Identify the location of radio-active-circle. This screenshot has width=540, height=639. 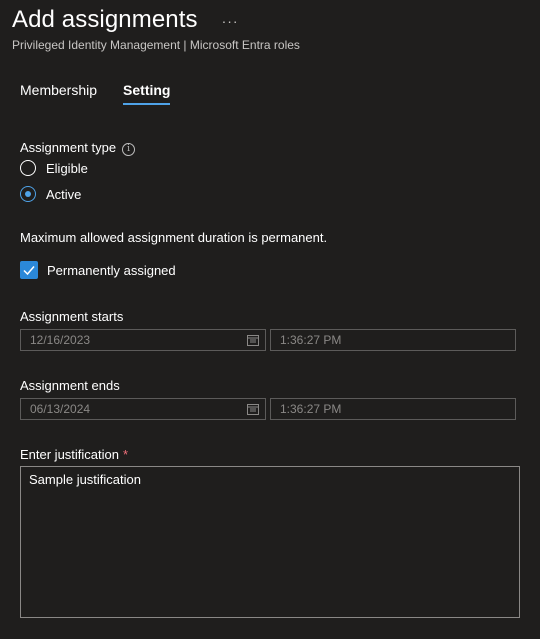
(28, 194).